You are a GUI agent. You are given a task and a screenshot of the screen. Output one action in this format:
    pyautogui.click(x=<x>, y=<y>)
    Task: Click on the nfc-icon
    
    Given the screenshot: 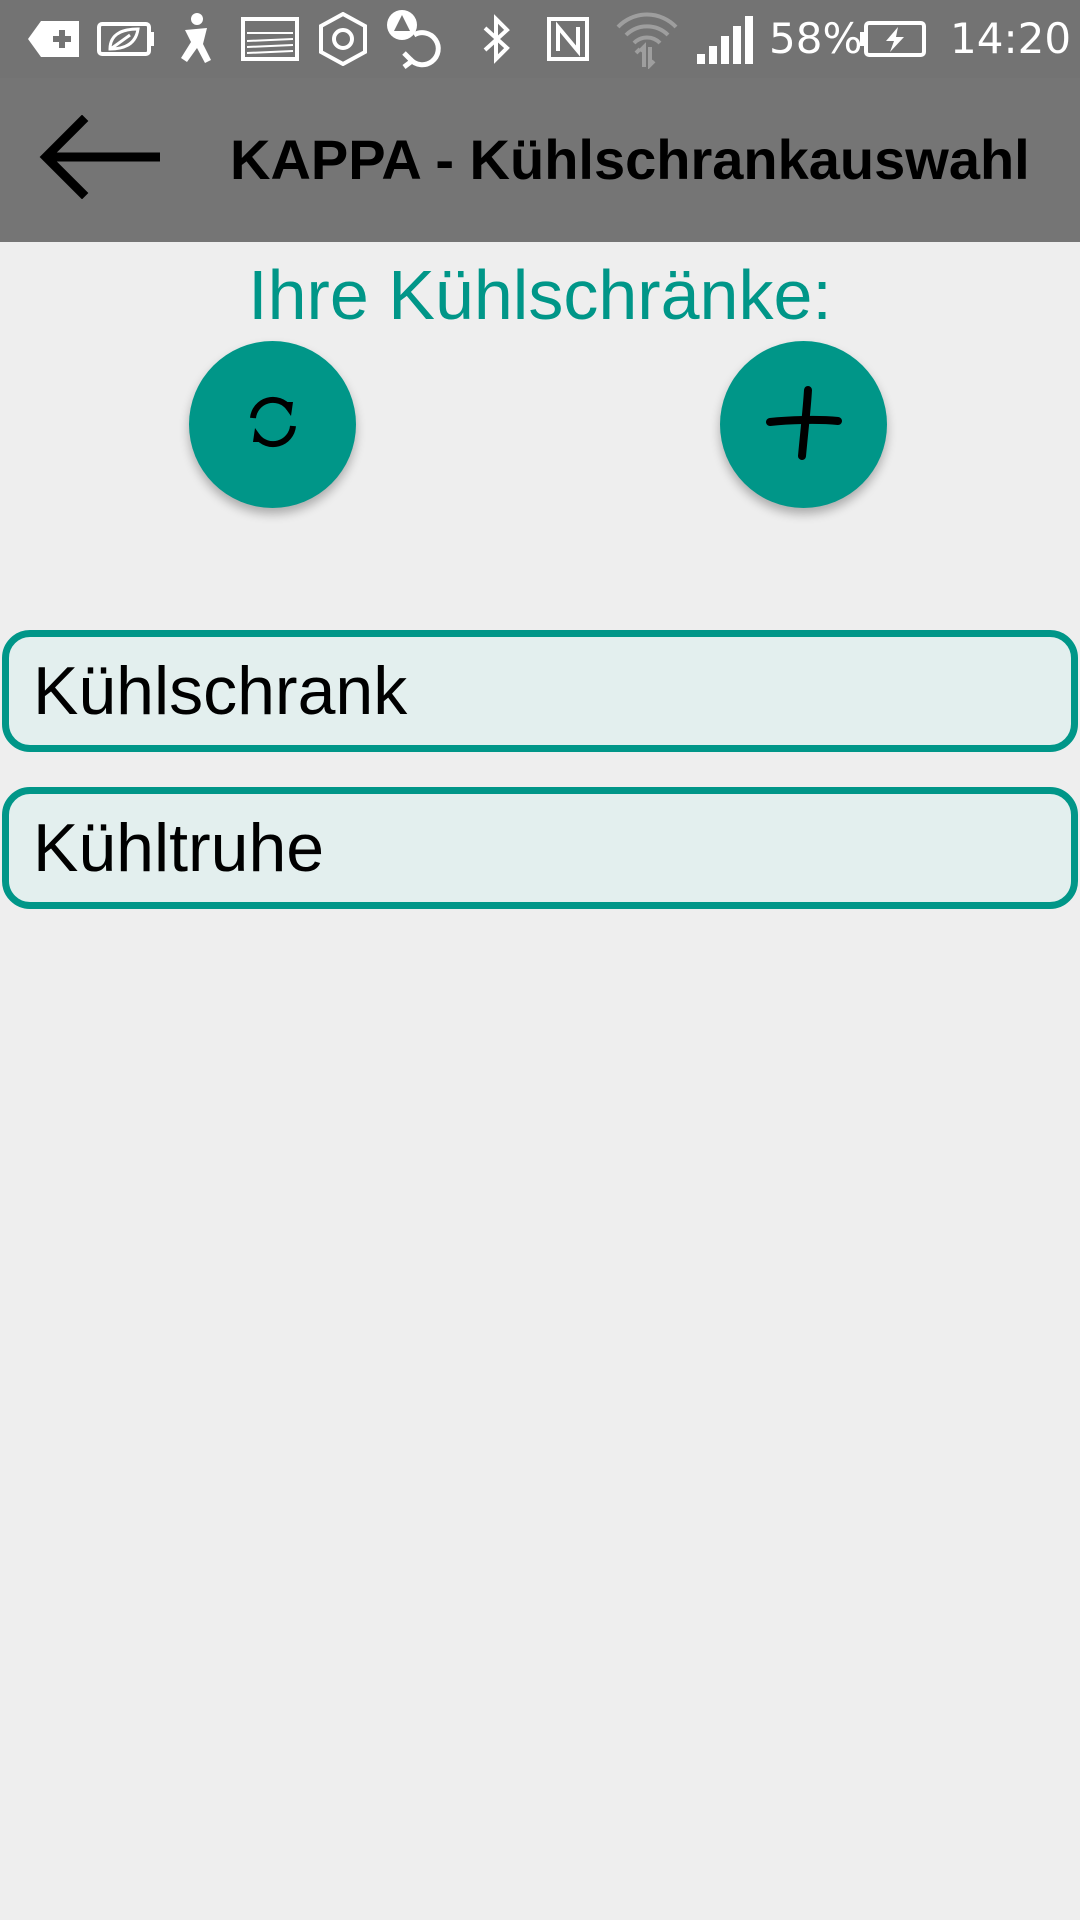 What is the action you would take?
    pyautogui.click(x=568, y=39)
    